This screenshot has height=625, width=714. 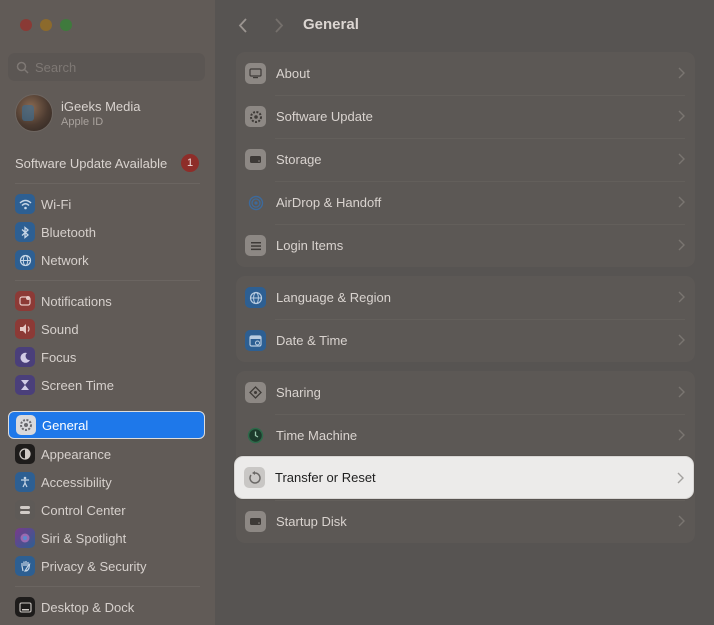 What do you see at coordinates (25, 454) in the screenshot?
I see `appearance-icon` at bounding box center [25, 454].